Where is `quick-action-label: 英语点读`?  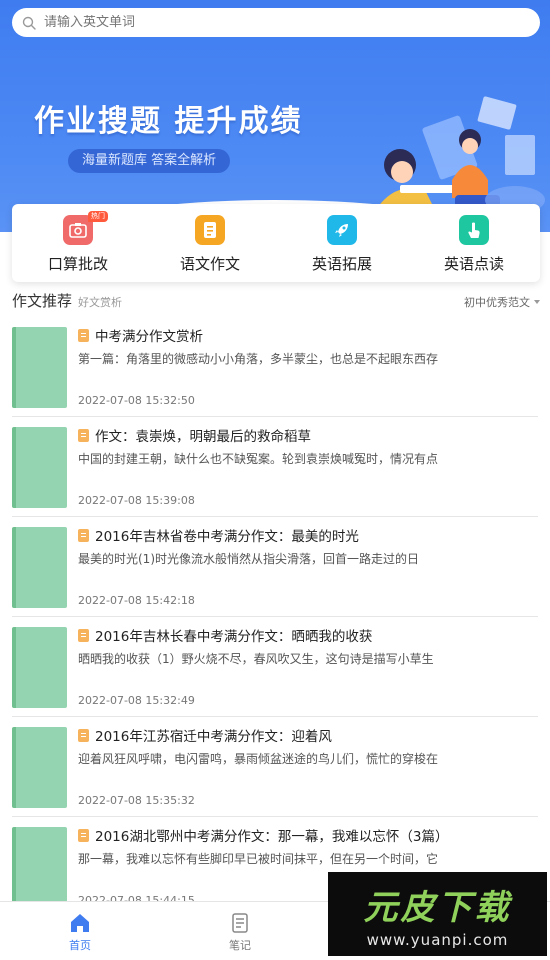
quick-action-label: 英语点读 is located at coordinates (473, 264).